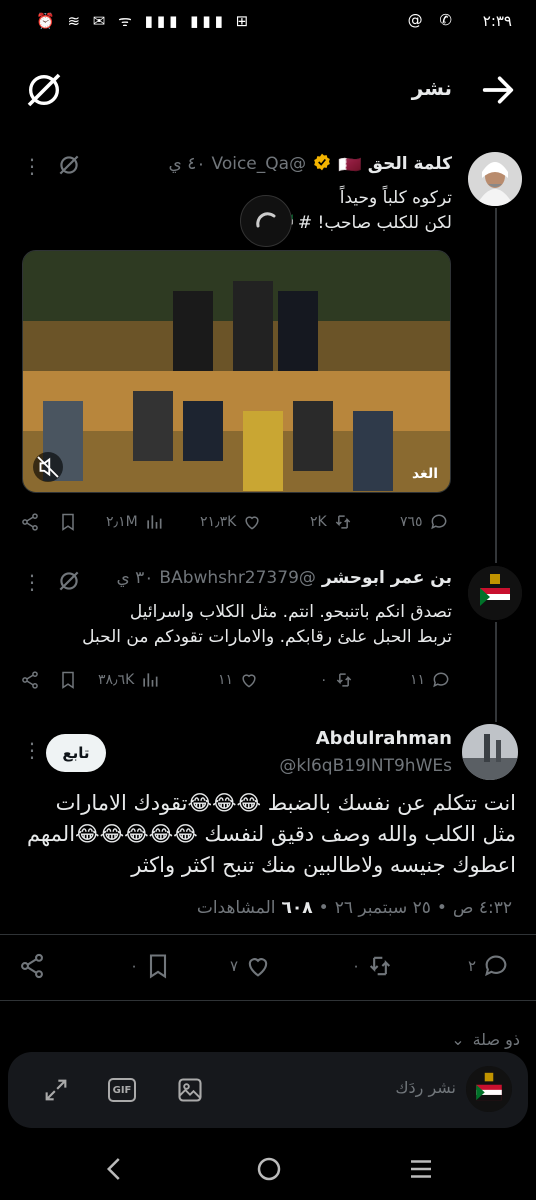  What do you see at coordinates (489, 966) in the screenshot?
I see `reply-button: ٢` at bounding box center [489, 966].